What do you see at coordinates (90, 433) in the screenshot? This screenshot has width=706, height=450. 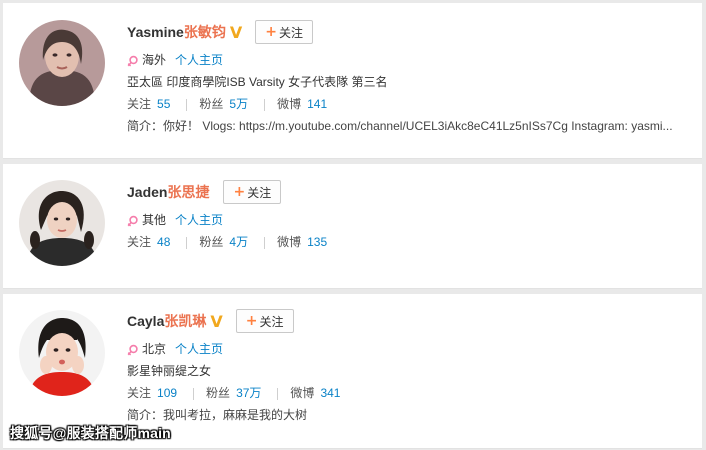 I see `watermark: 搜狐号@服装搭配师main` at bounding box center [90, 433].